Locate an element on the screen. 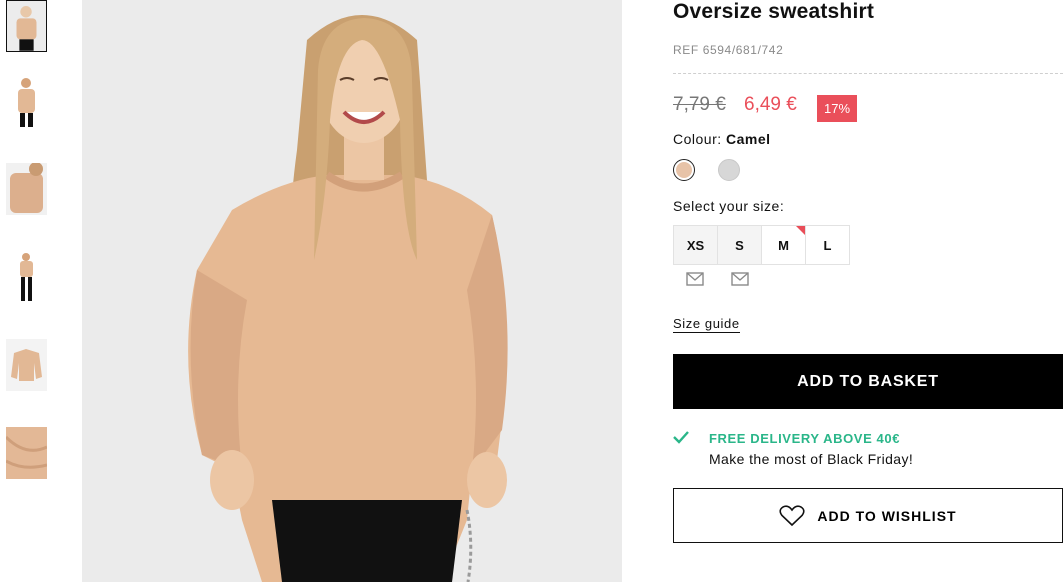  add-to-wishlist-button: ADD TO WISHLIST is located at coordinates (868, 515).